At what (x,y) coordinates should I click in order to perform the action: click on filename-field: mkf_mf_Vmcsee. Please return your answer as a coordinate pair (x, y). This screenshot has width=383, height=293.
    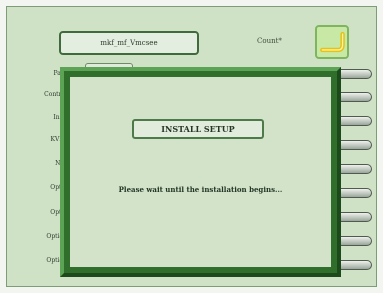
    Looking at the image, I should click on (129, 43).